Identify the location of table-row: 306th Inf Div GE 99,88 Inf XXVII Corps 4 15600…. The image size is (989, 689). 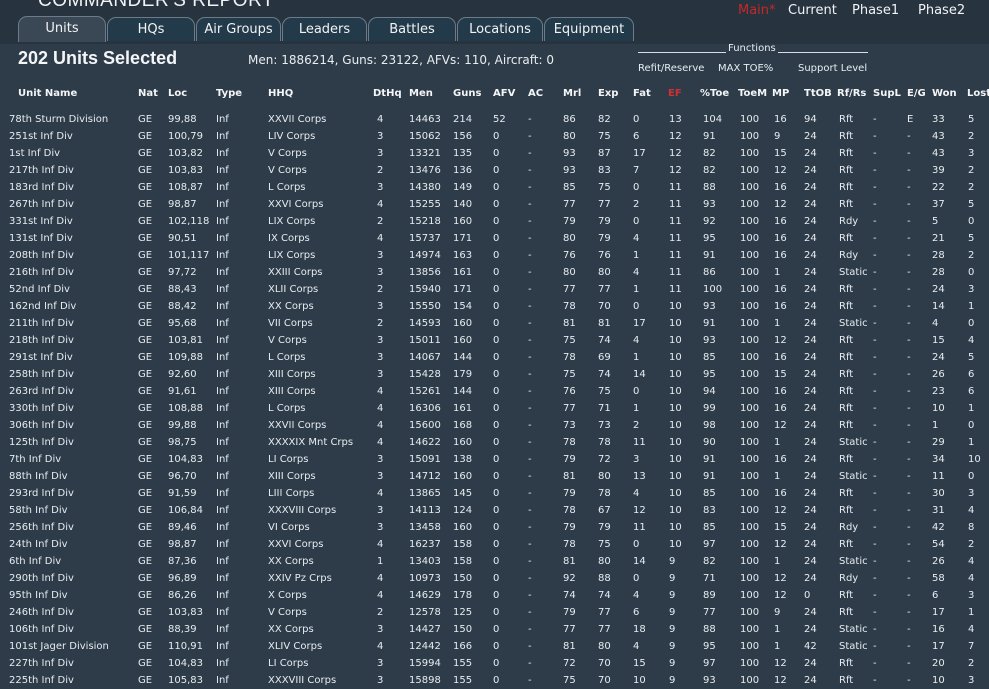
(494, 425).